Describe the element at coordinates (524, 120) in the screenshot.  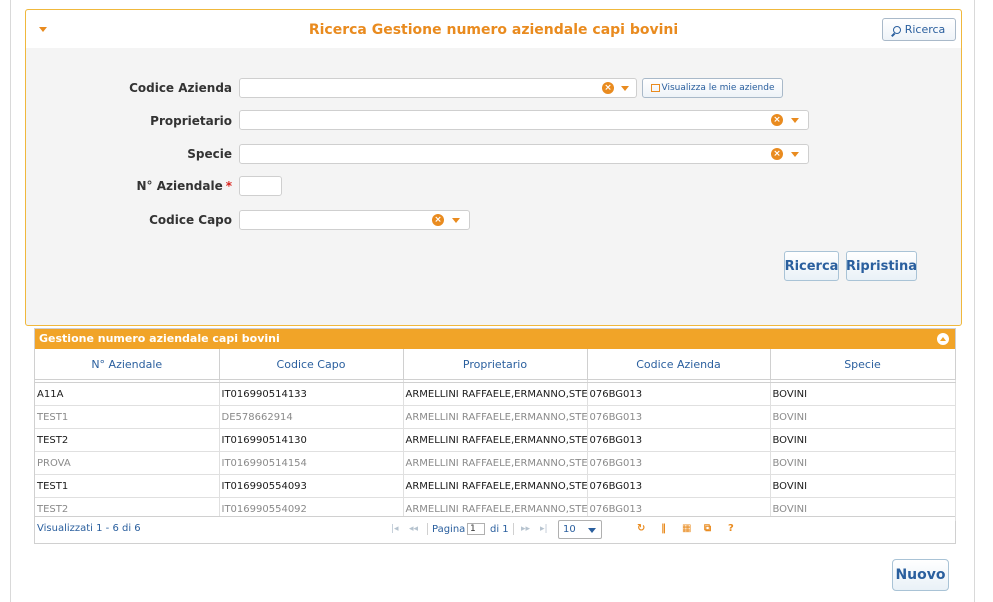
I see `proprietario-combo: ×` at that location.